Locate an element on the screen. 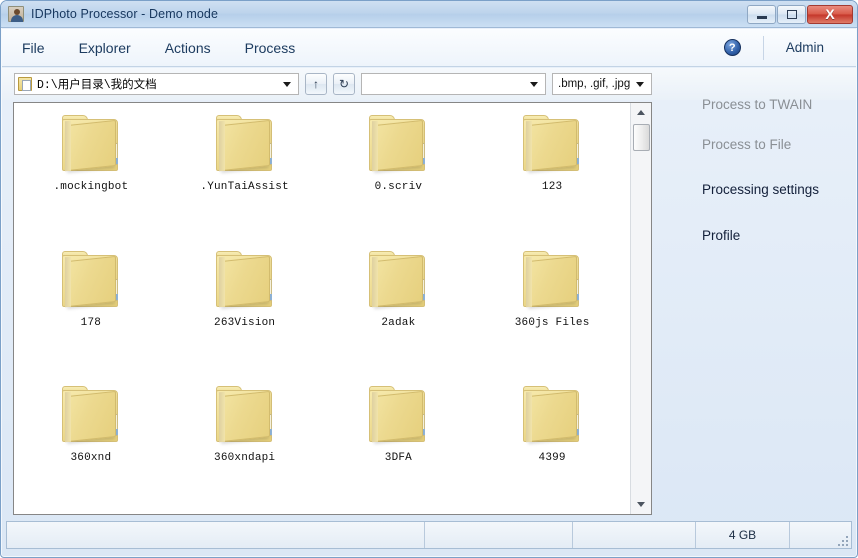 The height and width of the screenshot is (558, 858). resize-grip is located at coordinates (842, 540).